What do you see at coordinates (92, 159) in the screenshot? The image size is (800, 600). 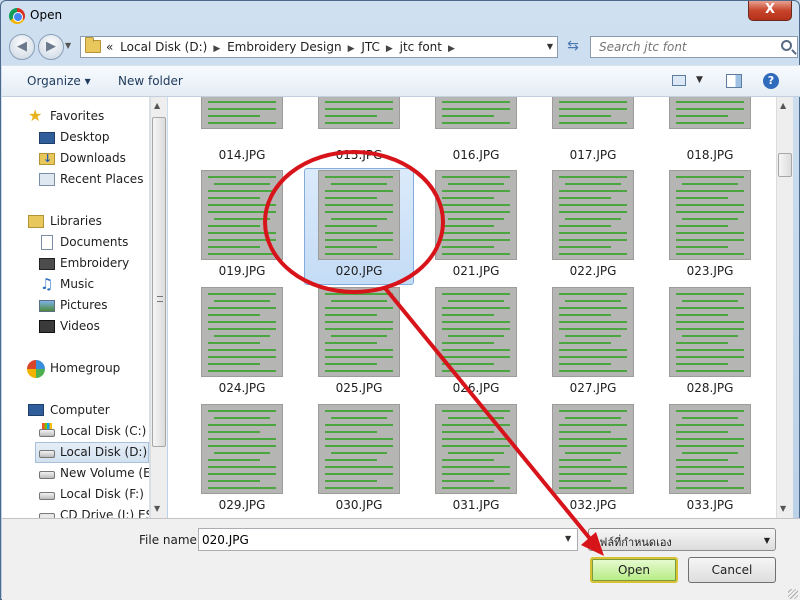 I see `sidebar-item-downloads: Downloads` at bounding box center [92, 159].